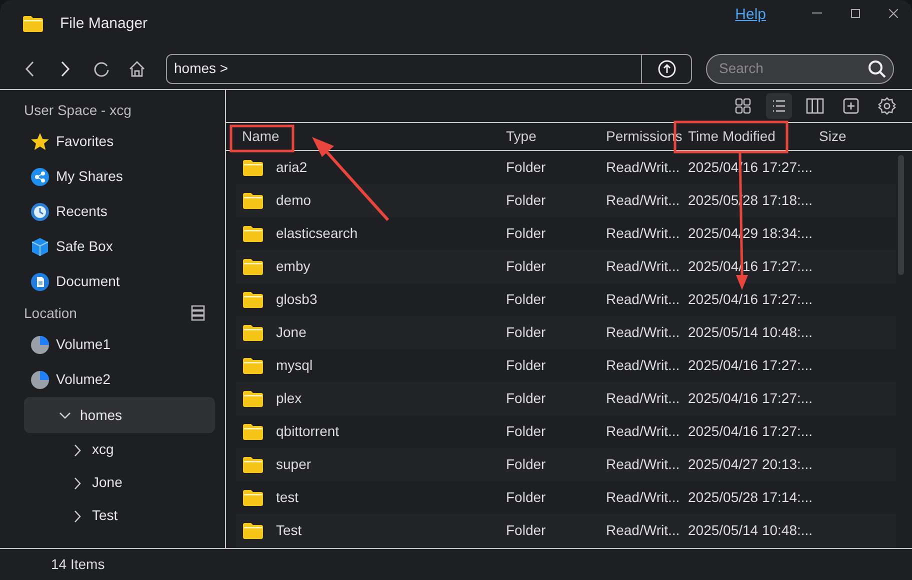  What do you see at coordinates (124, 176) in the screenshot?
I see `sidebar-item: My Shares` at bounding box center [124, 176].